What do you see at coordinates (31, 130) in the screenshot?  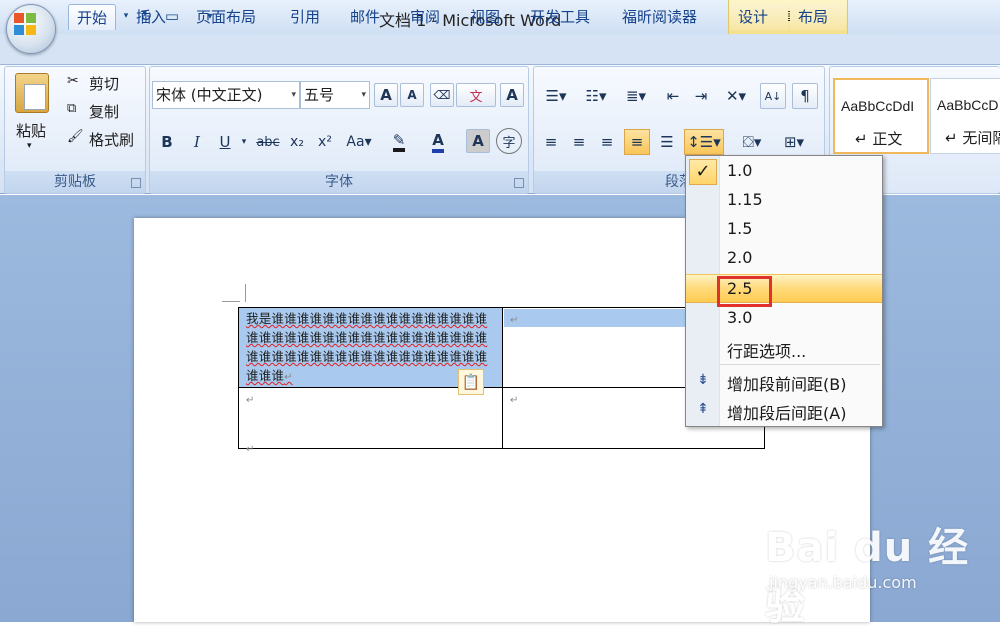 I see `paste-button: 粘贴` at bounding box center [31, 130].